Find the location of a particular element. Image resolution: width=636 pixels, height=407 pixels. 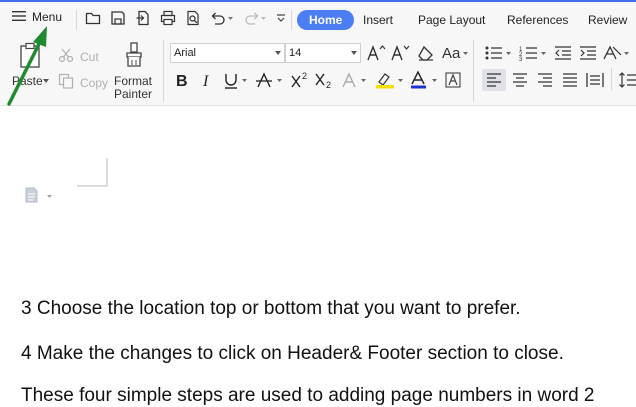

clear-formatting-icon is located at coordinates (426, 53).